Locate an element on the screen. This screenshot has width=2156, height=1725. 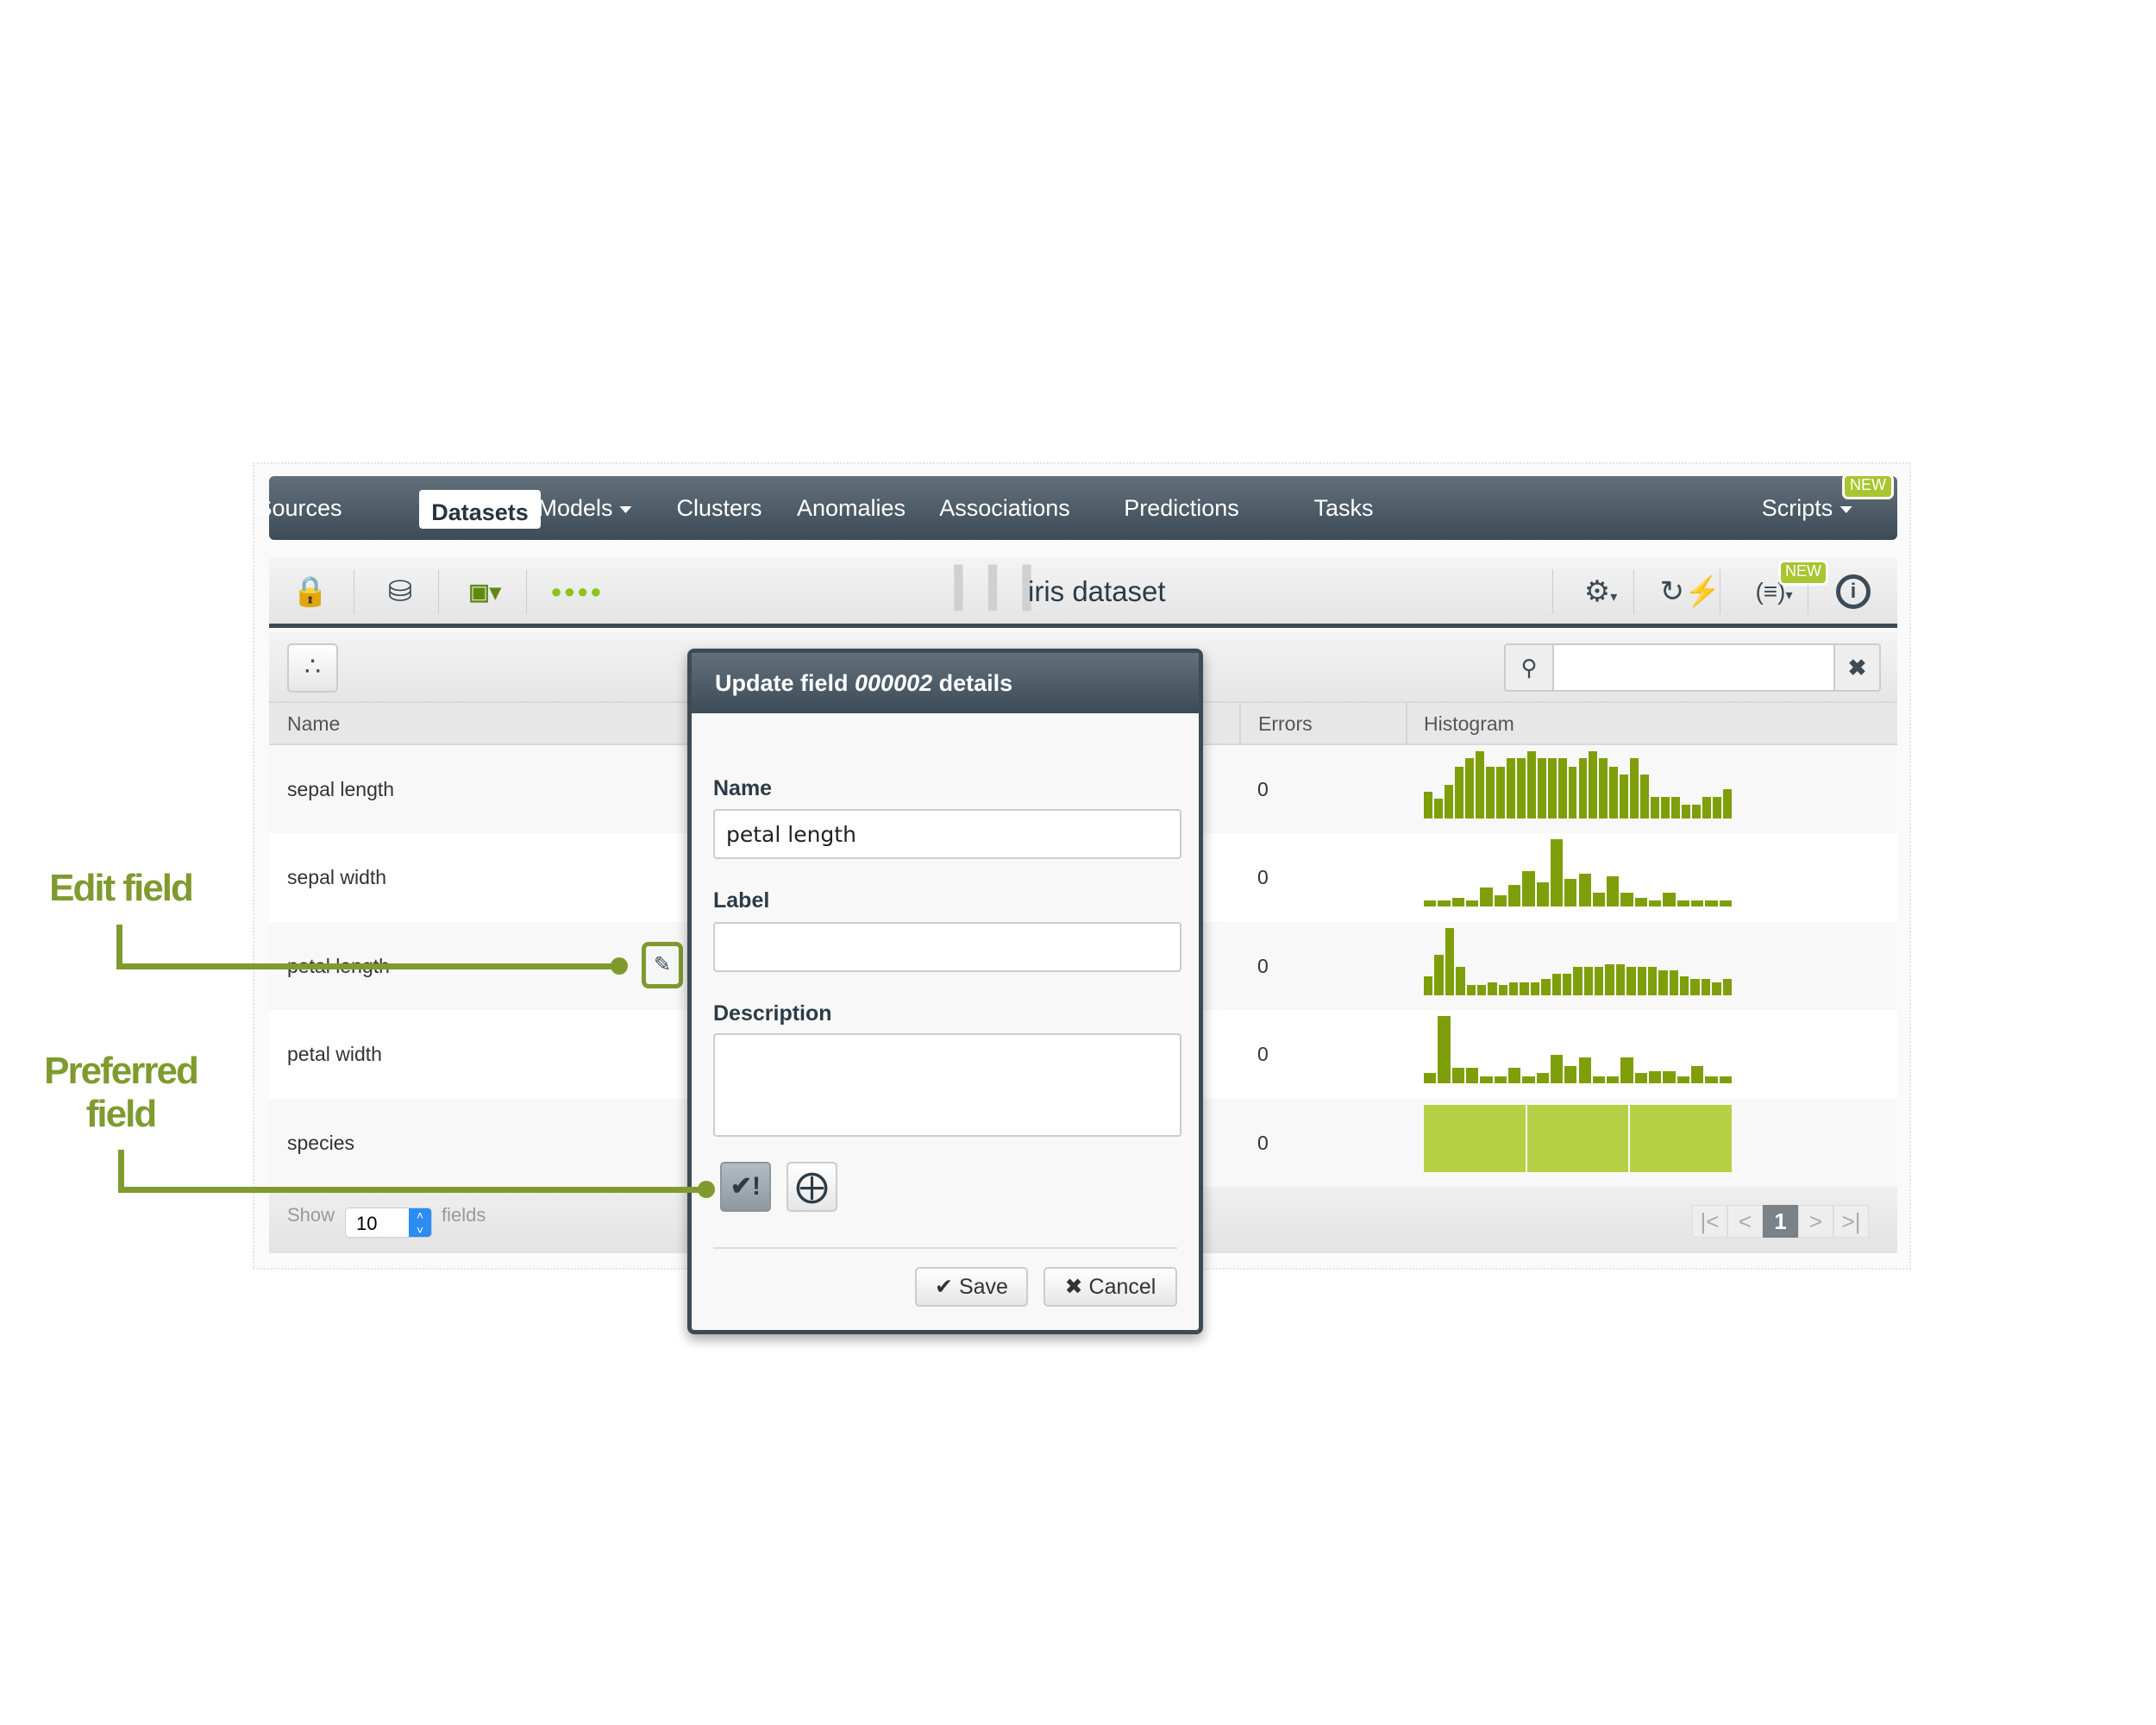
column-errors: Errors is located at coordinates (1285, 724).